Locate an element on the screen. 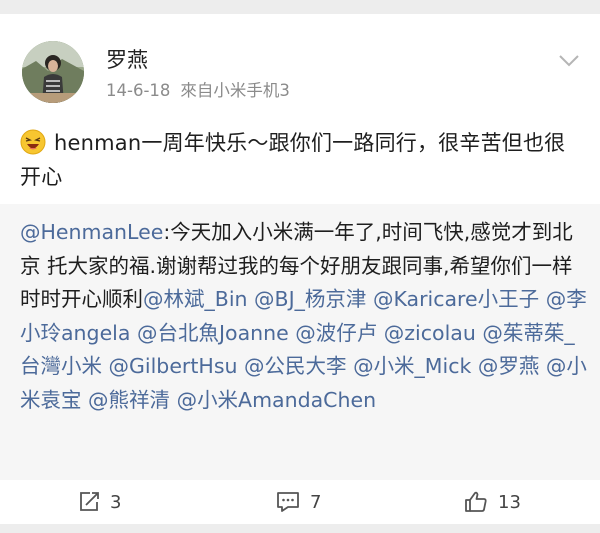 The image size is (600, 533). mention-link: @小米_Mick is located at coordinates (412, 366).